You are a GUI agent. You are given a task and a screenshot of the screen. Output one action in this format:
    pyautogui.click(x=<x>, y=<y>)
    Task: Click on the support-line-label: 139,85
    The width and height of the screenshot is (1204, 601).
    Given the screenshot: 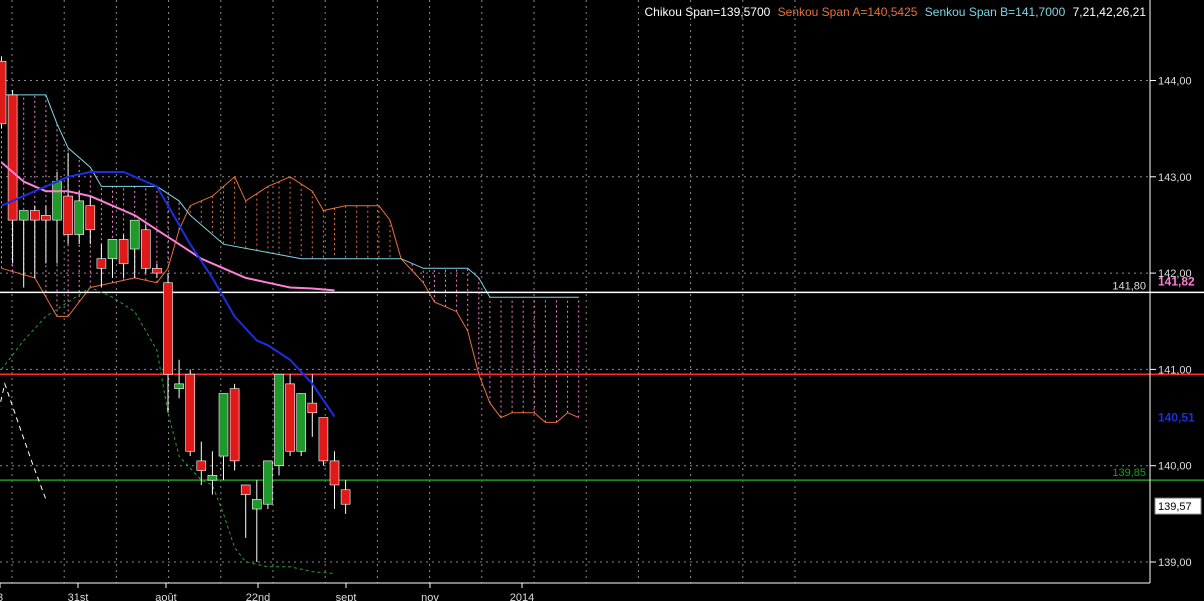 What is the action you would take?
    pyautogui.click(x=1129, y=473)
    